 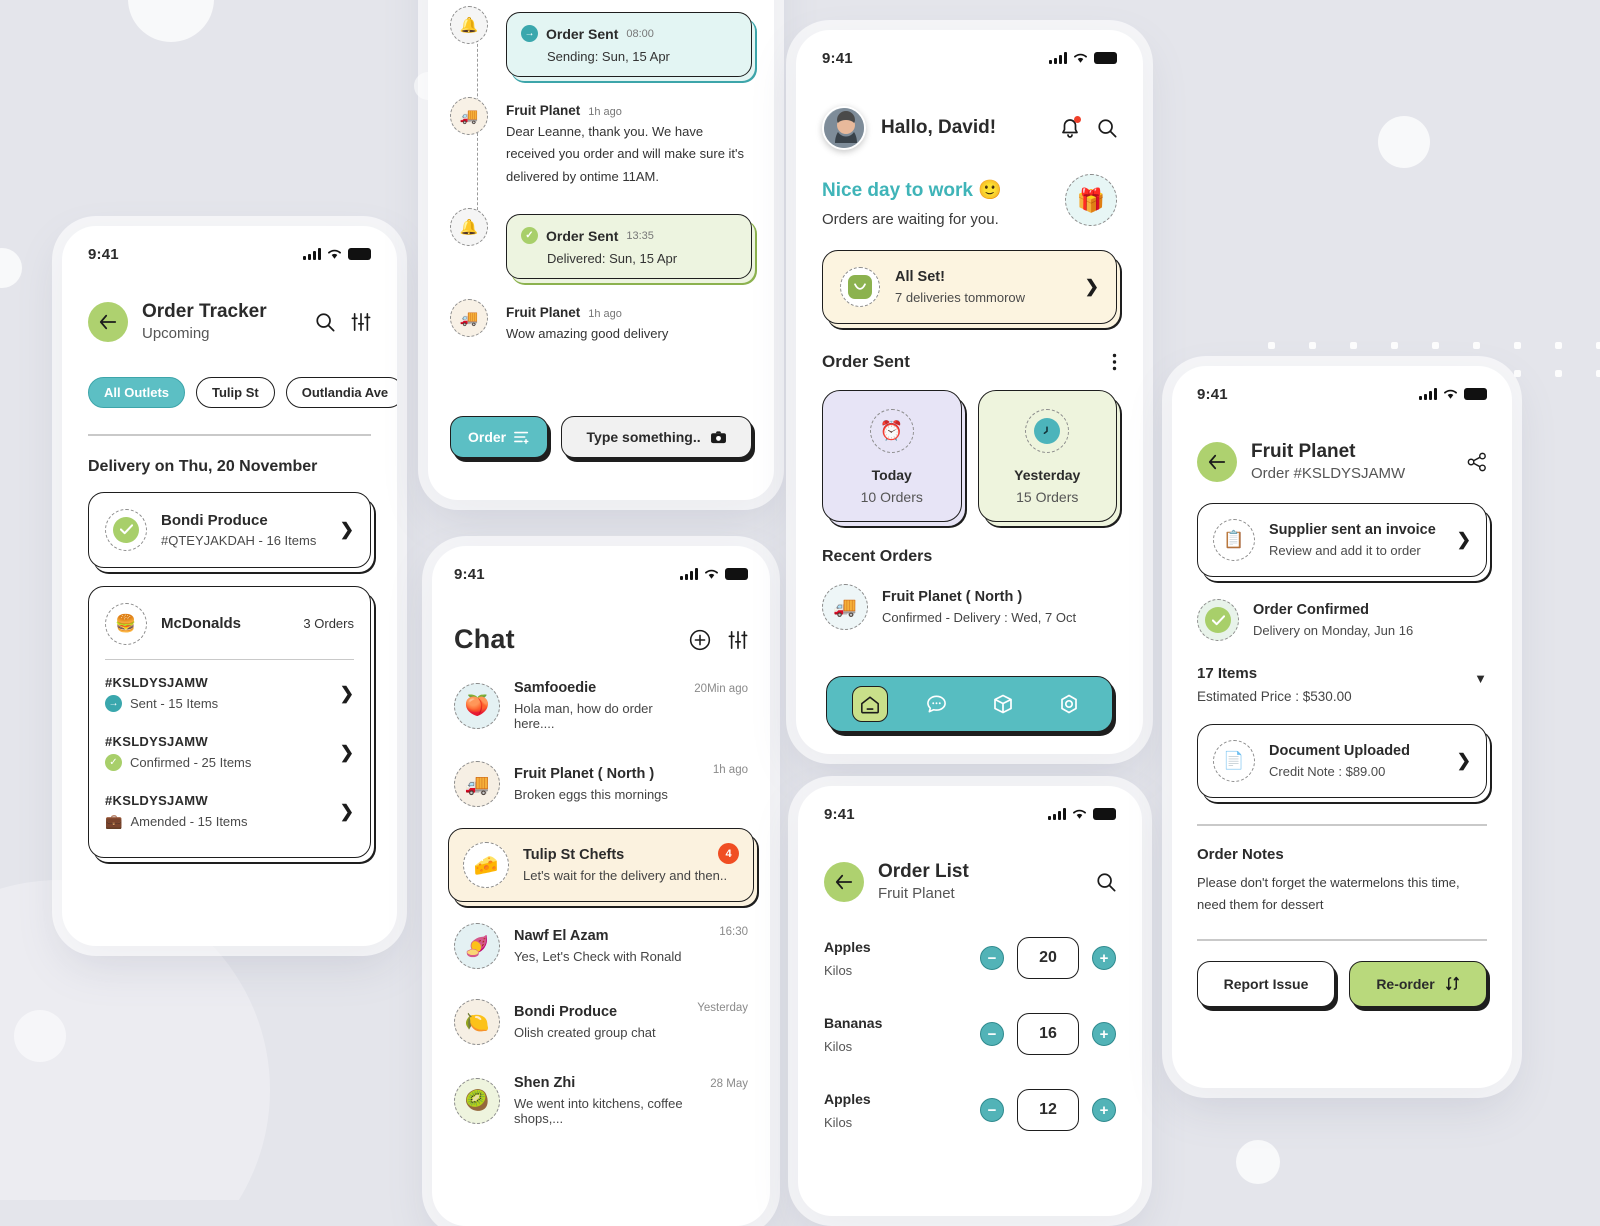 I want to click on camera-icon, so click(x=718, y=437).